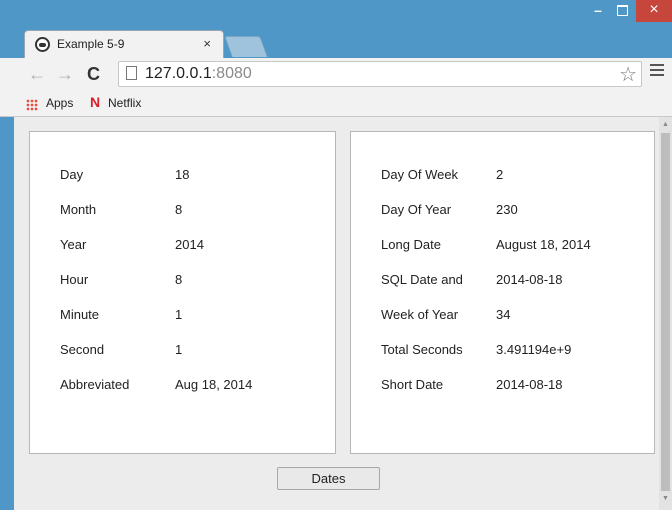  What do you see at coordinates (543, 244) in the screenshot?
I see `row-value: August 18, 2014` at bounding box center [543, 244].